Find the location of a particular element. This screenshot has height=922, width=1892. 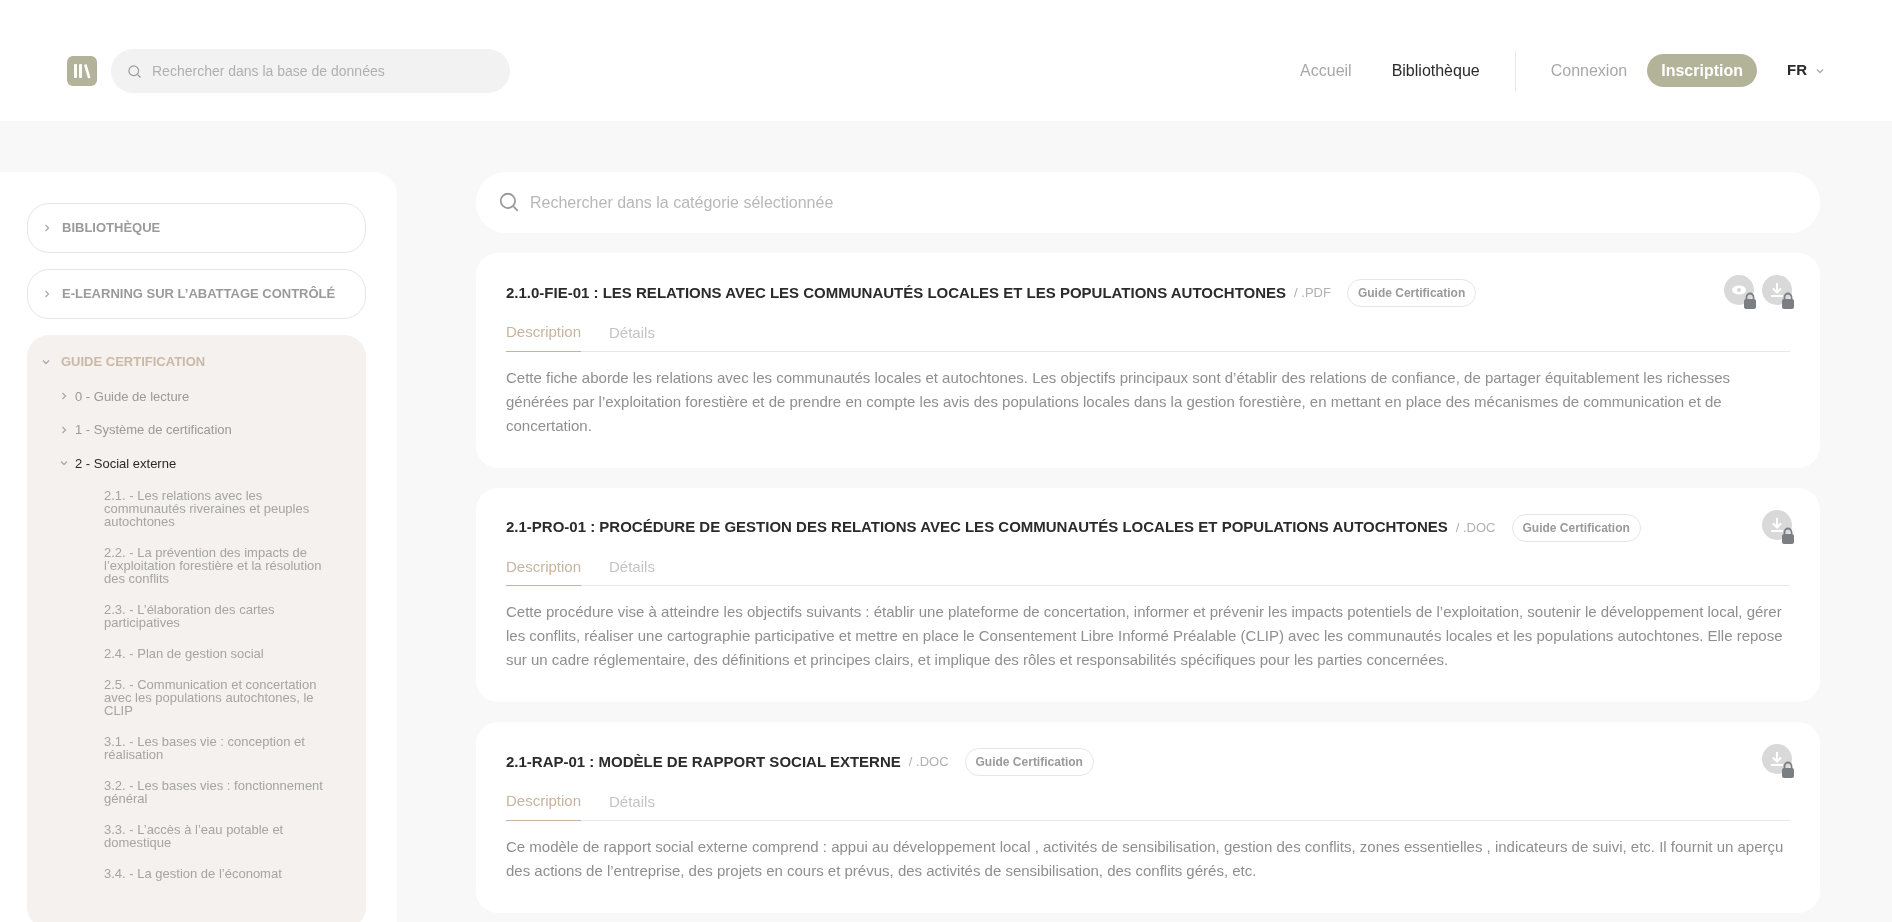

language-dropdown: FR is located at coordinates (1806, 70).